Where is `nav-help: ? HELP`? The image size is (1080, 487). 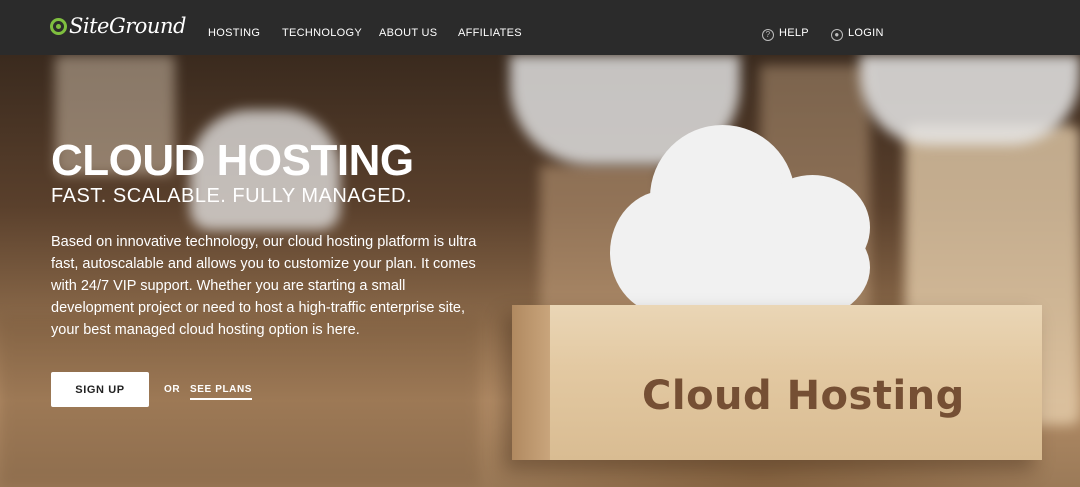
nav-help: ? HELP is located at coordinates (785, 34).